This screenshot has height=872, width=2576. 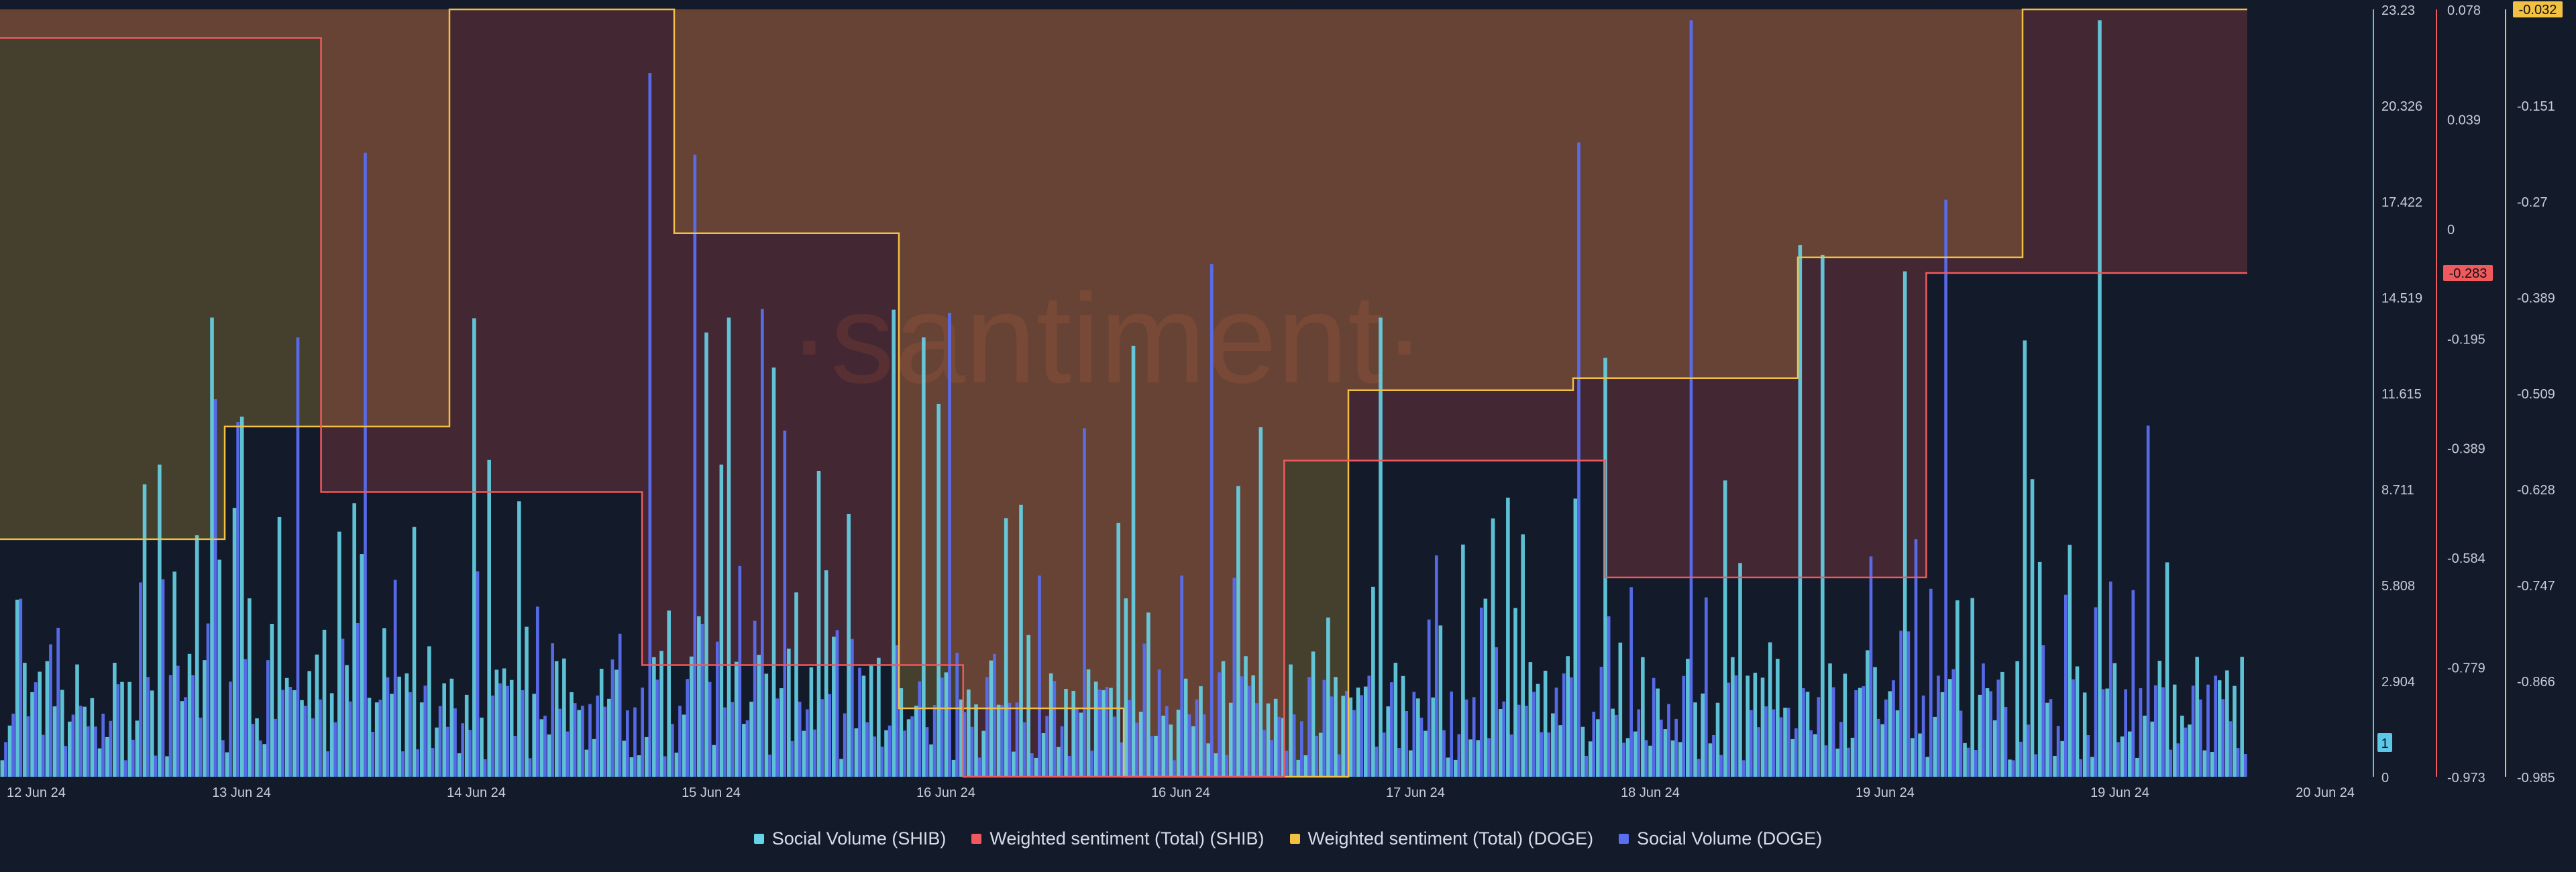 I want to click on sentiment_shib-tick-label: -0.584, so click(x=2466, y=558).